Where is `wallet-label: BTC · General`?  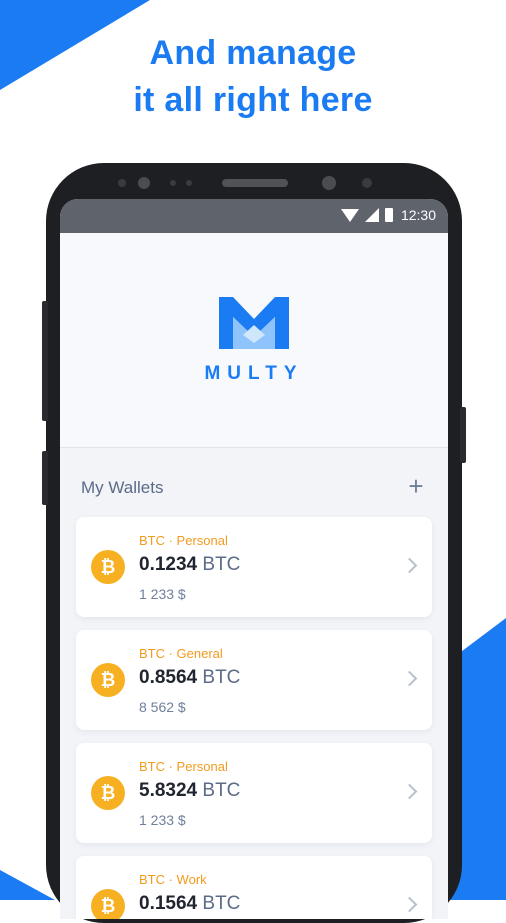 wallet-label: BTC · General is located at coordinates (181, 653).